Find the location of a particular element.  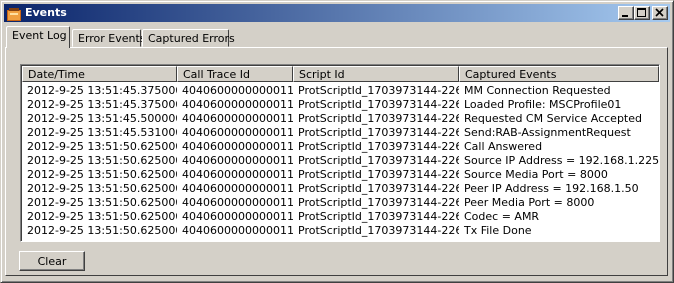

maximize-button is located at coordinates (642, 13).